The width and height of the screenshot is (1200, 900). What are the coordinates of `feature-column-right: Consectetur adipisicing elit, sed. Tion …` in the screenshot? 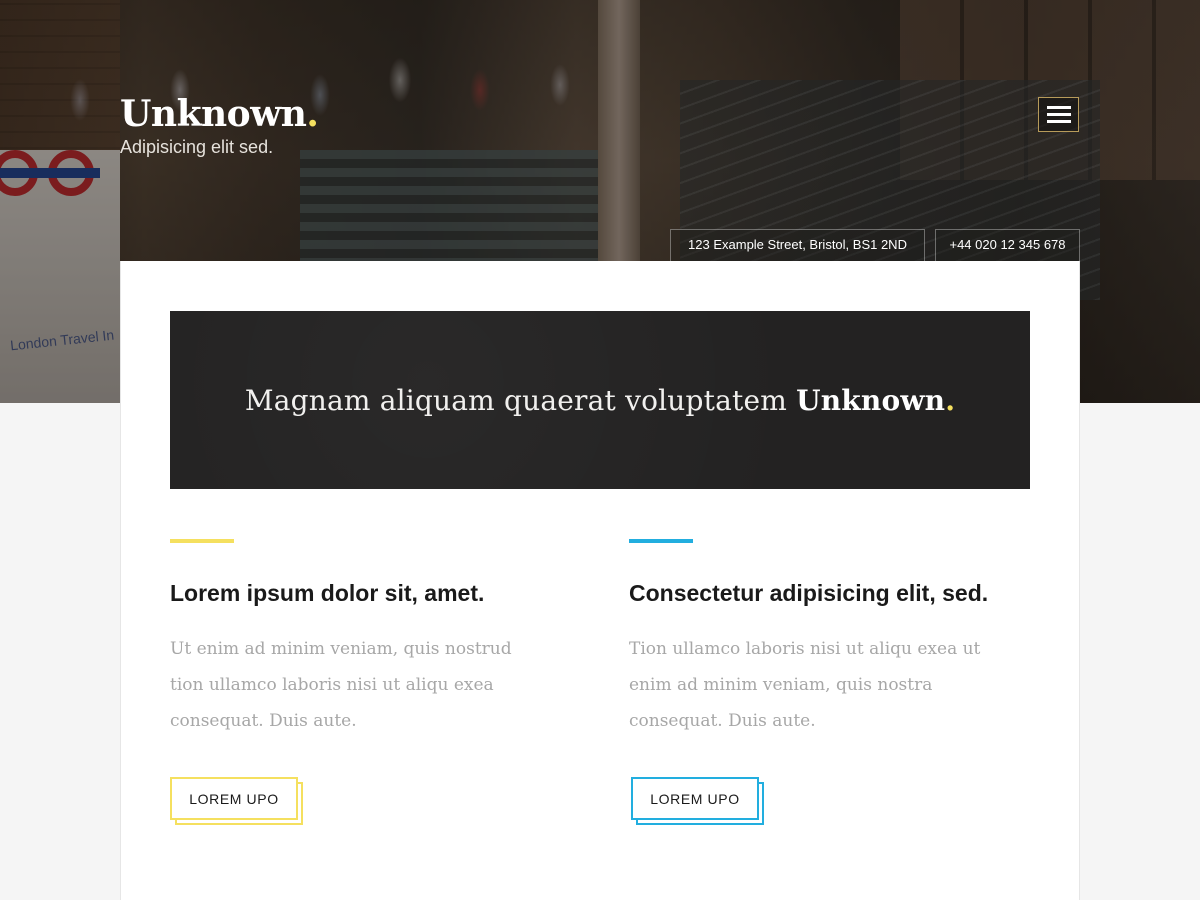 It's located at (829, 682).